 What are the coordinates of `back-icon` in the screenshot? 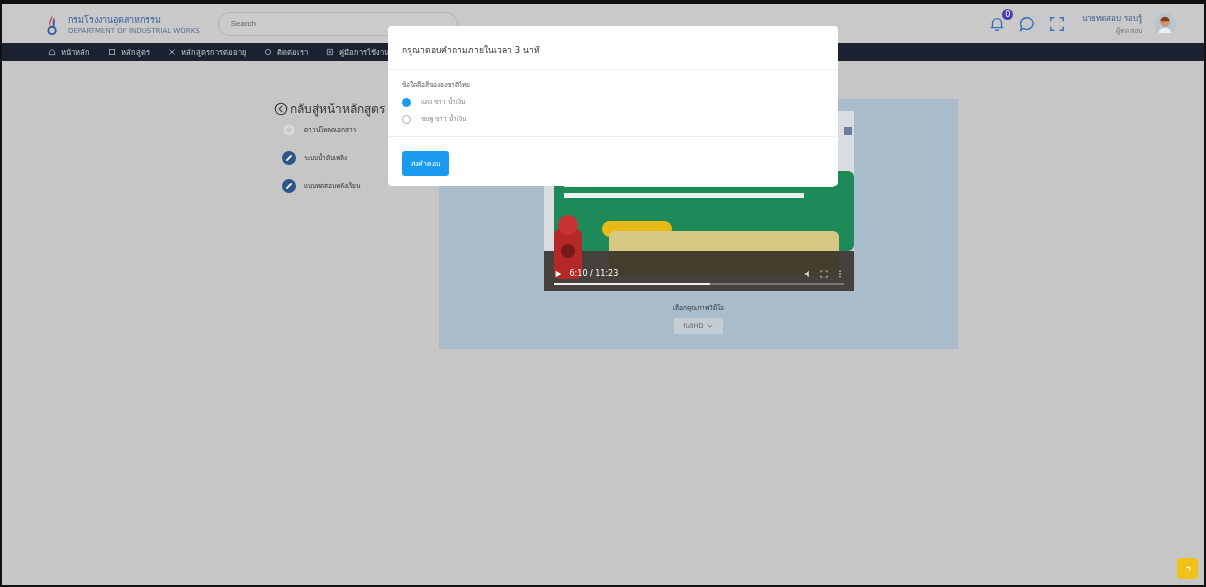 It's located at (281, 108).